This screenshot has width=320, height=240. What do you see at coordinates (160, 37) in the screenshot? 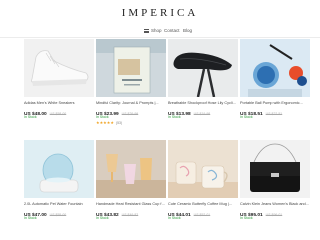
I see `header-divider` at bounding box center [160, 37].